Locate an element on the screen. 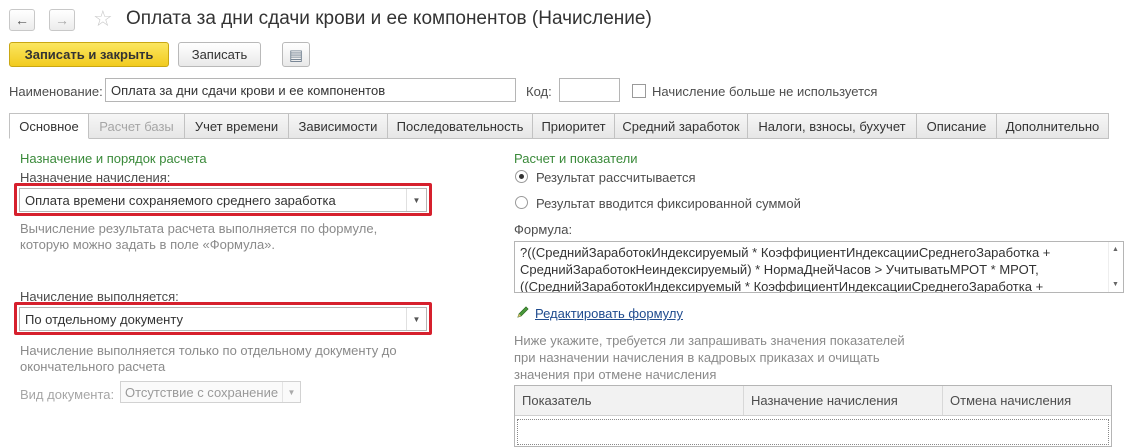 This screenshot has width=1127, height=447. indicators-hint-3: значения при отмене начисления is located at coordinates (615, 374).